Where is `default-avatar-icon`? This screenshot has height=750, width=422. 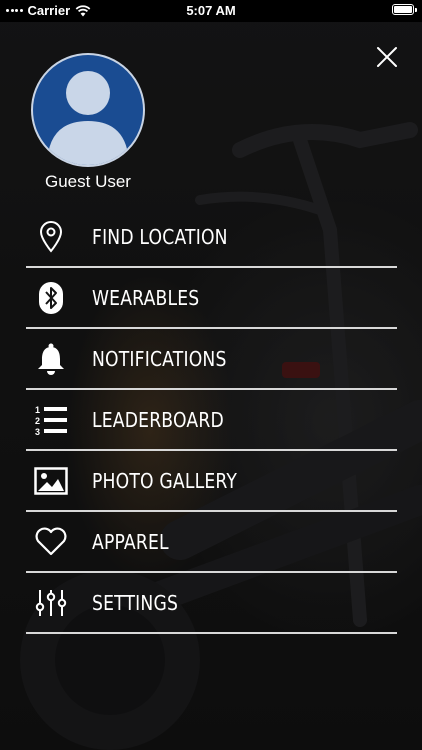 default-avatar-icon is located at coordinates (88, 118).